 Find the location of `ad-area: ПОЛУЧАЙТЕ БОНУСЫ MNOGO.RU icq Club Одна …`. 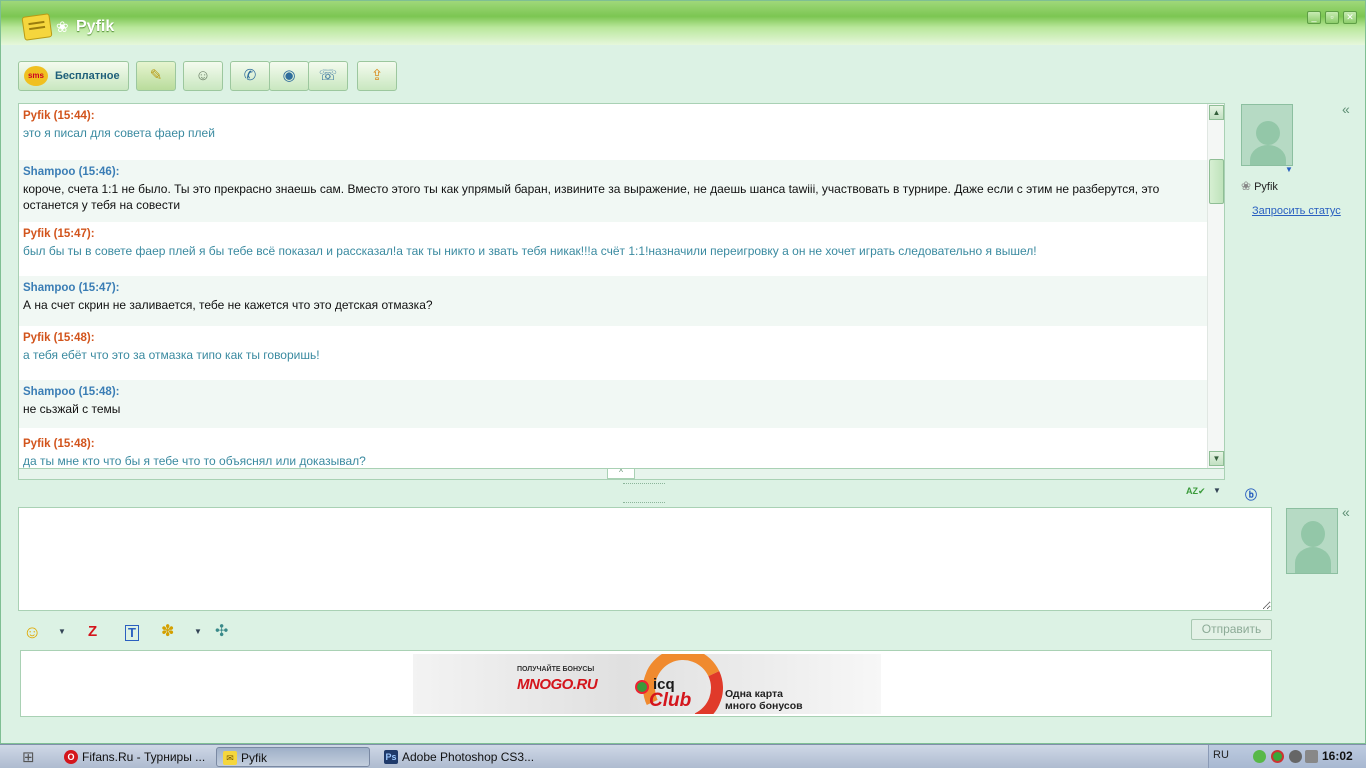

ad-area: ПОЛУЧАЙТЕ БОНУСЫ MNOGO.RU icq Club Одна … is located at coordinates (646, 683).